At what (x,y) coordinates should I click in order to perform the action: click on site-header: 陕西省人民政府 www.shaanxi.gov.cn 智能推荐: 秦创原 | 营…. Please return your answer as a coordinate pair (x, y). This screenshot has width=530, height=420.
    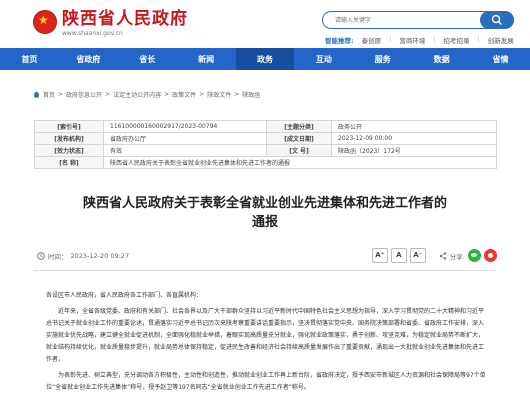
    Looking at the image, I should click on (265, 24).